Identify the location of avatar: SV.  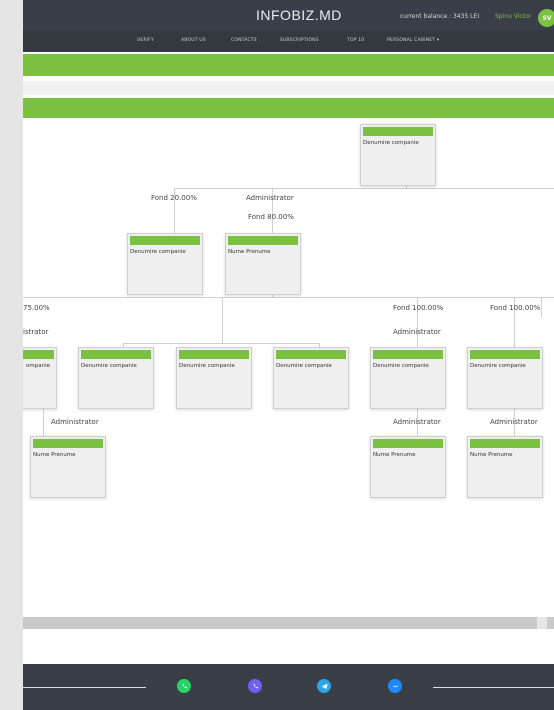
(546, 18).